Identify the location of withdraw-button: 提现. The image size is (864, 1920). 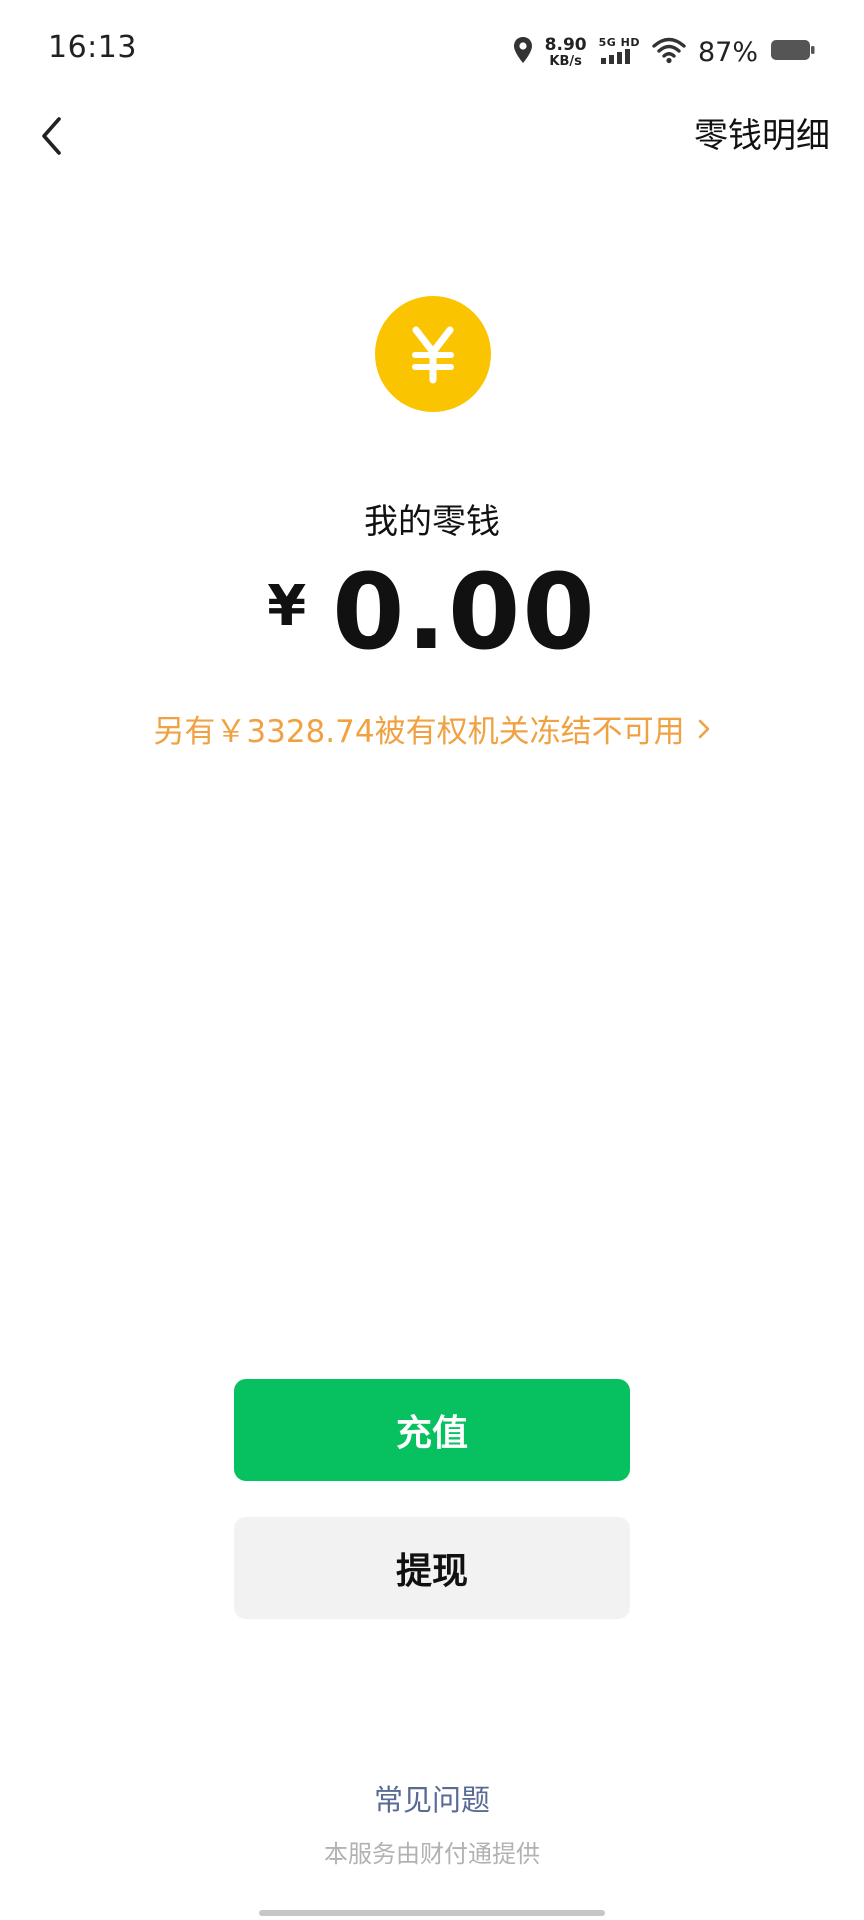
(432, 1568).